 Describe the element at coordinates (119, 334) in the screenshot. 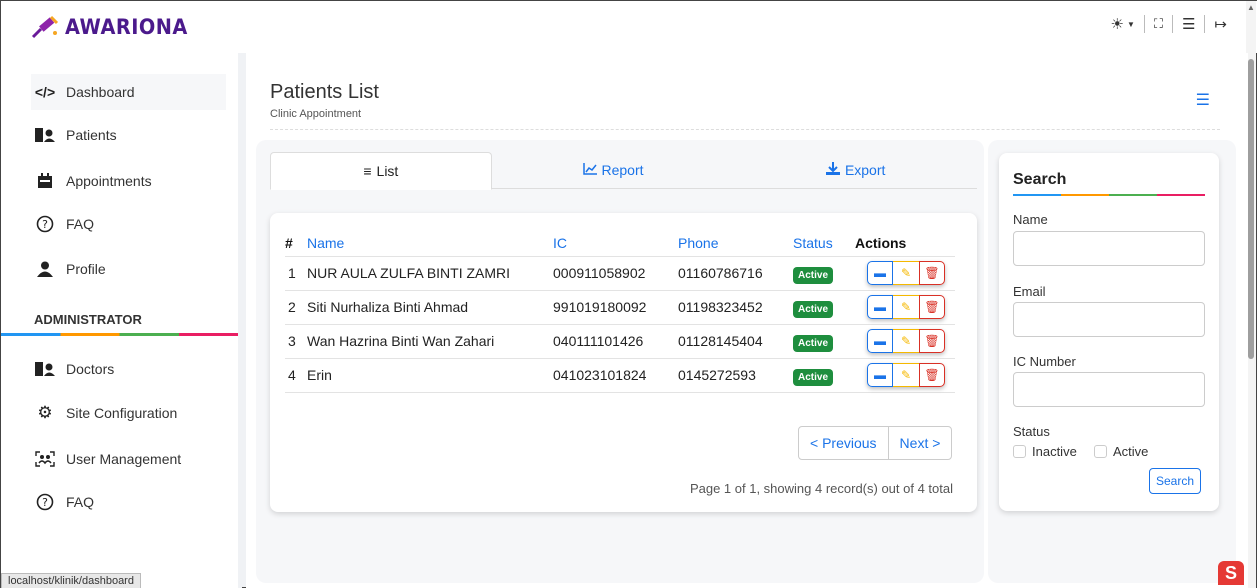

I see `section-divider` at that location.